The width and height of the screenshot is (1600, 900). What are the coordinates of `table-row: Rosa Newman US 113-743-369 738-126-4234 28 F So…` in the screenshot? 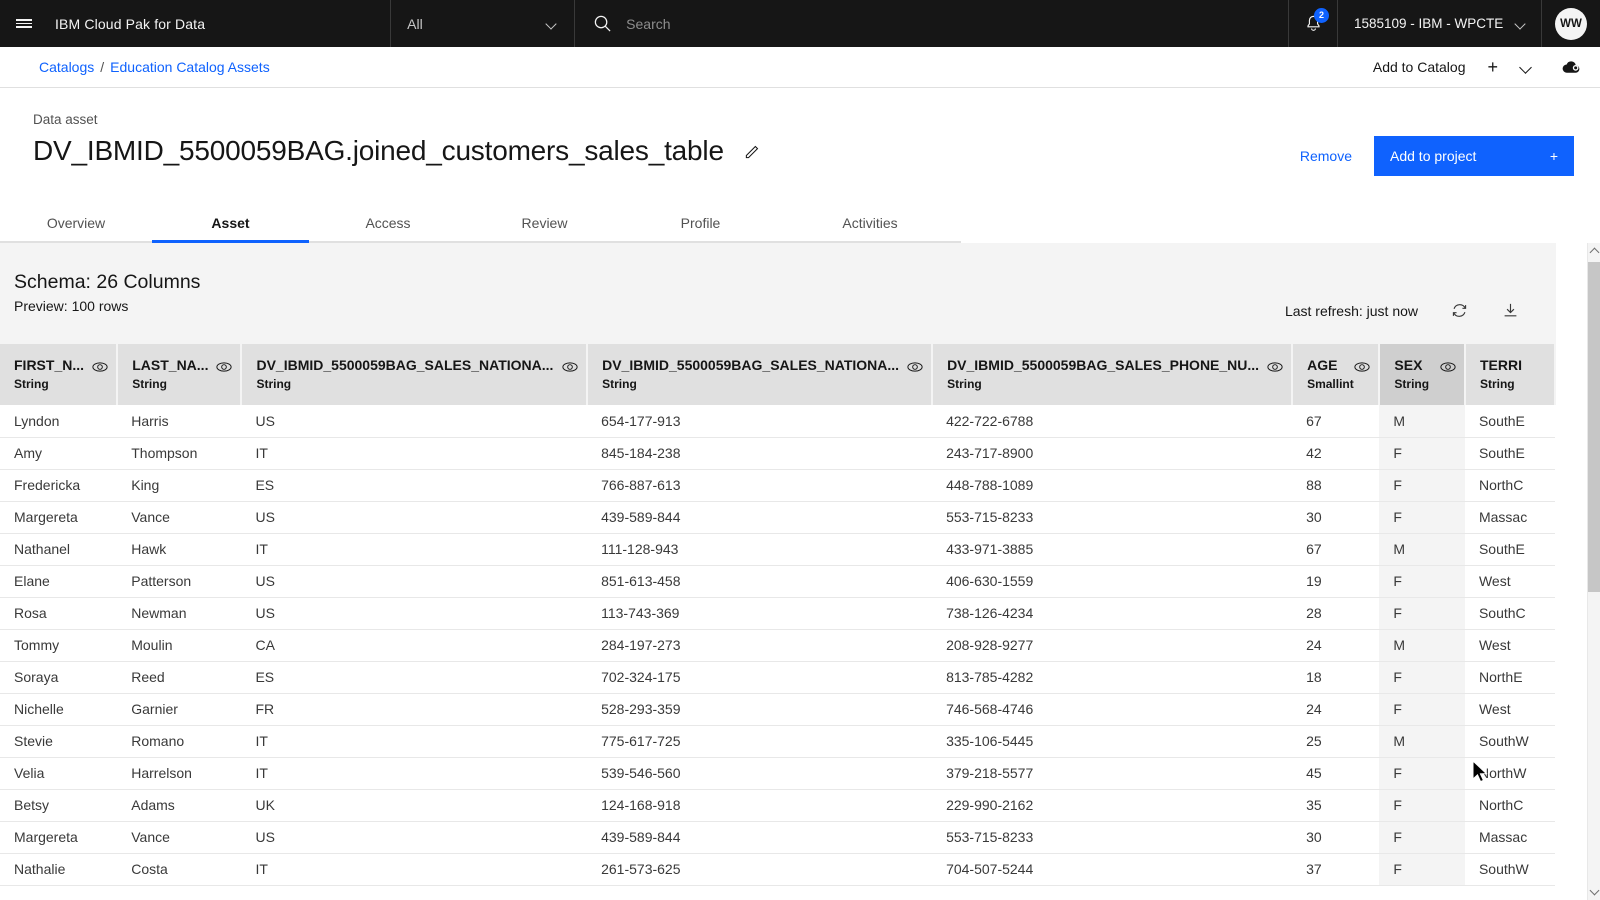 It's located at (777, 613).